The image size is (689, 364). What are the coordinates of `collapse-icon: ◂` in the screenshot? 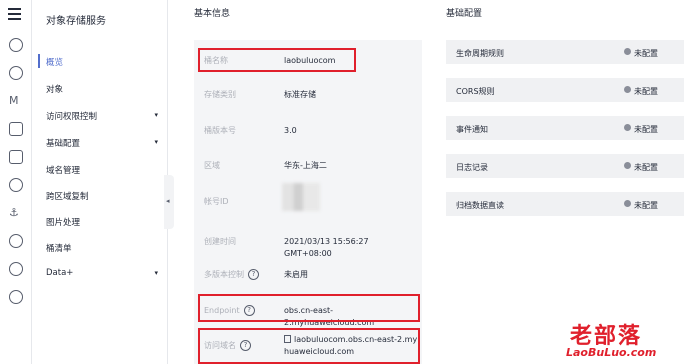 It's located at (168, 201).